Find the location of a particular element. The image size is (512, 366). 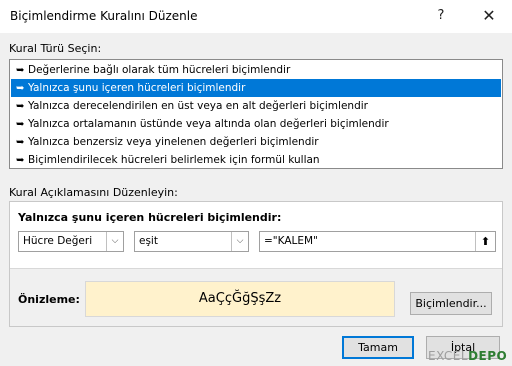

value-input: ="KALEM" ⬆ is located at coordinates (377, 241).